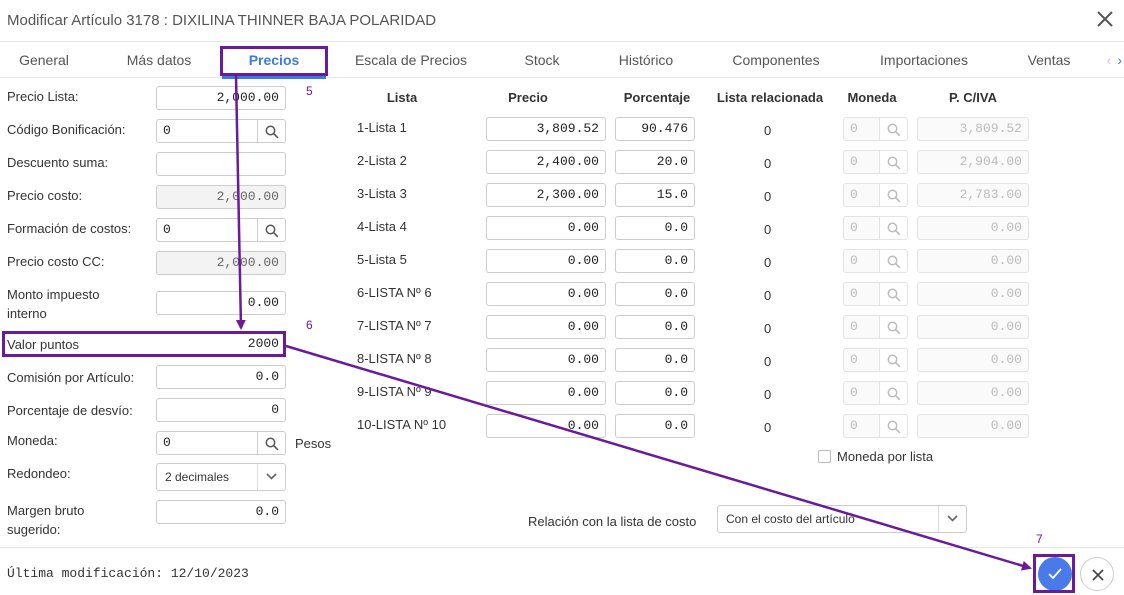 The image size is (1124, 595). Describe the element at coordinates (776, 60) in the screenshot. I see `tab-componentes: Componentes` at that location.